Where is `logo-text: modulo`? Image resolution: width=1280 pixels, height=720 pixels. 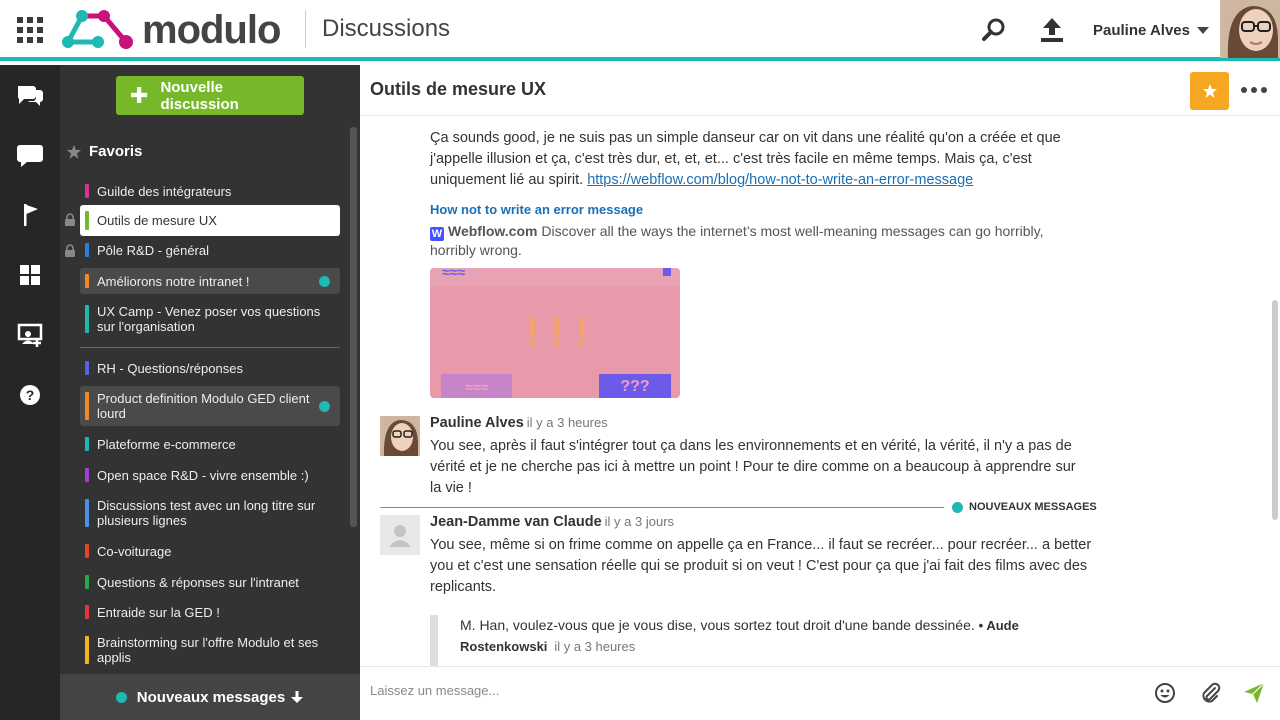
logo-text: modulo is located at coordinates (211, 29).